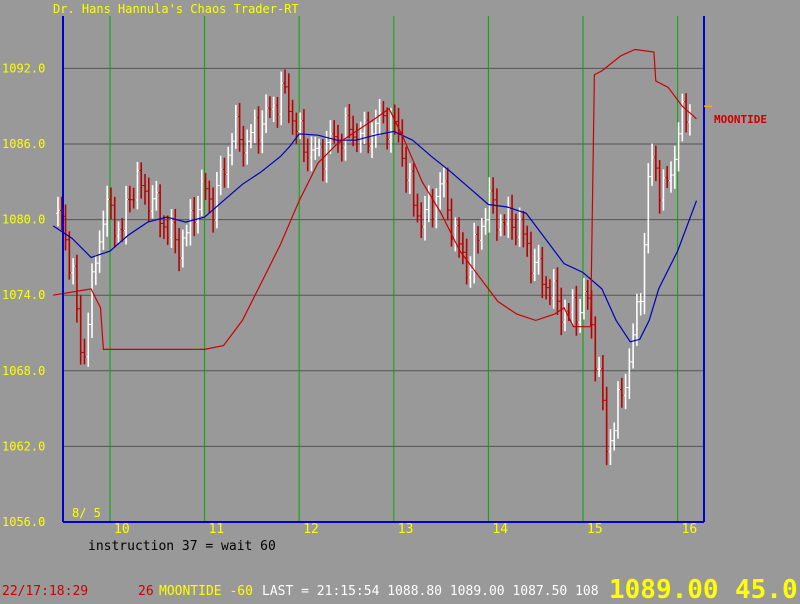 The width and height of the screenshot is (800, 604). Describe the element at coordinates (206, 591) in the screenshot. I see `status-moontide: MOONTIDE -60` at that location.